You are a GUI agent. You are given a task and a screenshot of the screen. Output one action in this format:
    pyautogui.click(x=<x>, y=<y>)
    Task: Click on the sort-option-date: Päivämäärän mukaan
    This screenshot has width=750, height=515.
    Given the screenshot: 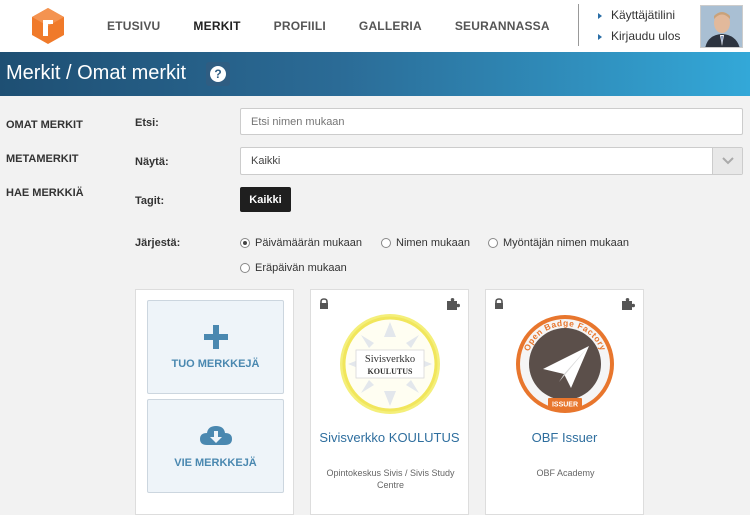 What is the action you would take?
    pyautogui.click(x=301, y=243)
    